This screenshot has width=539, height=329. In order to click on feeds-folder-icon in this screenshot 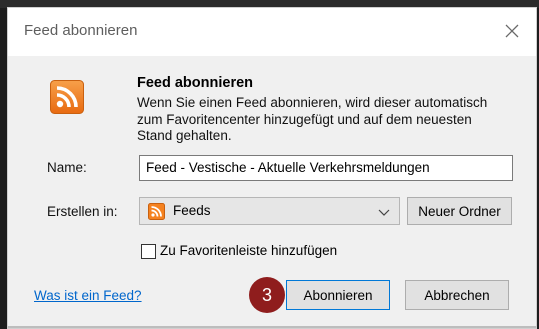, I will do `click(156, 211)`.